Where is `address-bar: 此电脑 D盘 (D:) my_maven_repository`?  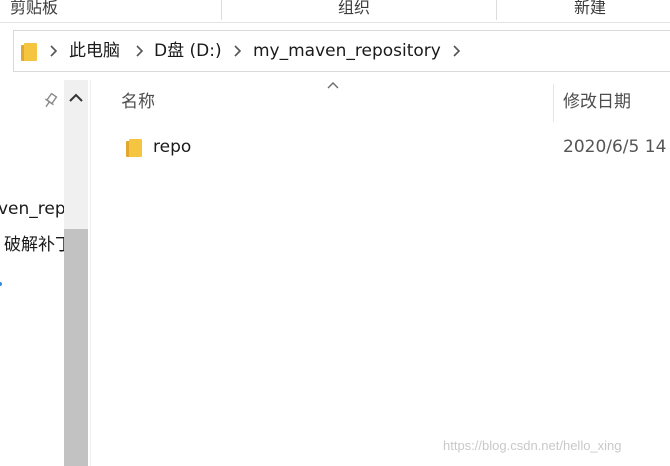
address-bar: 此电脑 D盘 (D:) my_maven_repository is located at coordinates (341, 51).